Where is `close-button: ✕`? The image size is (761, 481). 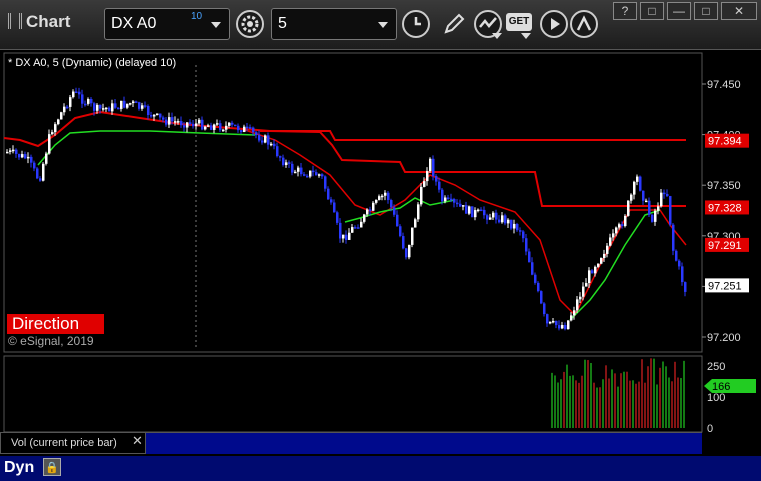 close-button: ✕ is located at coordinates (739, 11).